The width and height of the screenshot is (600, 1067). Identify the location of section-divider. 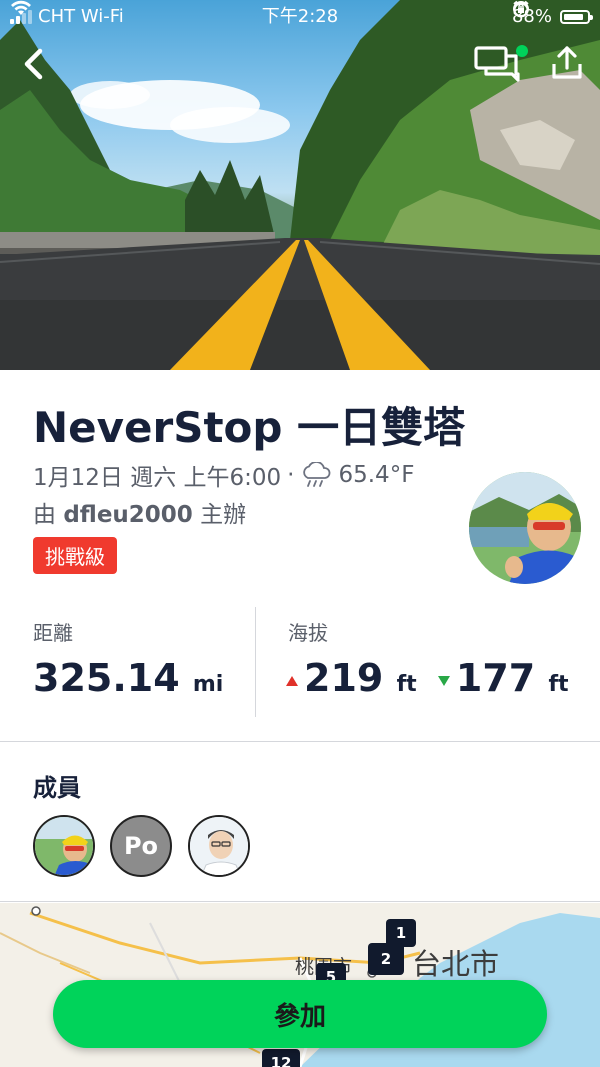
(300, 741).